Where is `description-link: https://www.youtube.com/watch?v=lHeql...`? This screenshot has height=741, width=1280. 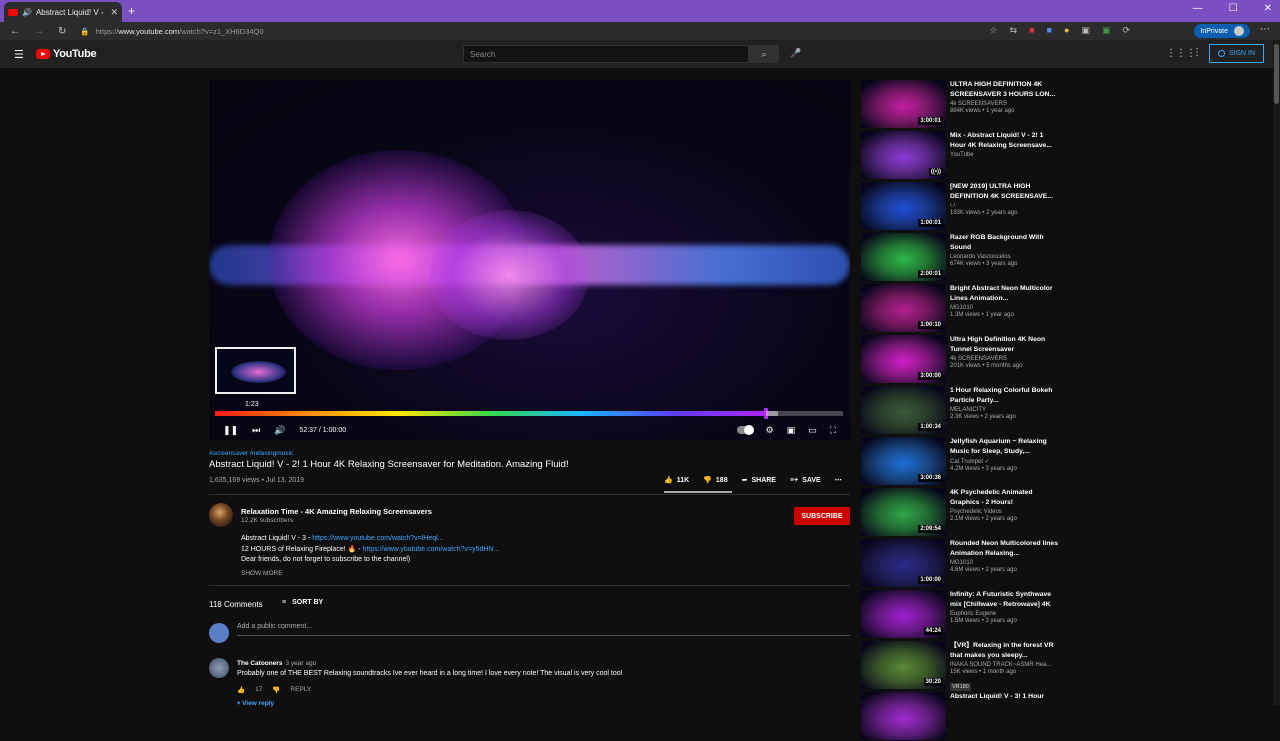 description-link: https://www.youtube.com/watch?v=lHeql... is located at coordinates (377, 538).